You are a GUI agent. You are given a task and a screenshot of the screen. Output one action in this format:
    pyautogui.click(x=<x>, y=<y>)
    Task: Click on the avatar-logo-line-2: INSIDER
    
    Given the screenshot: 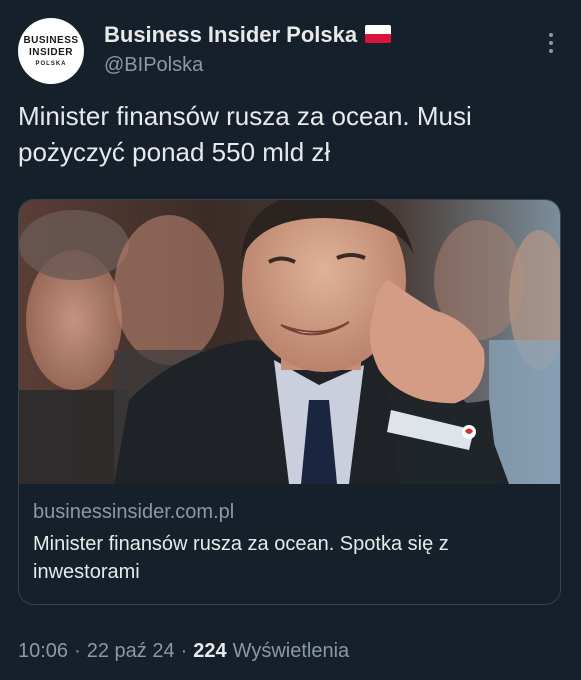 What is the action you would take?
    pyautogui.click(x=51, y=52)
    